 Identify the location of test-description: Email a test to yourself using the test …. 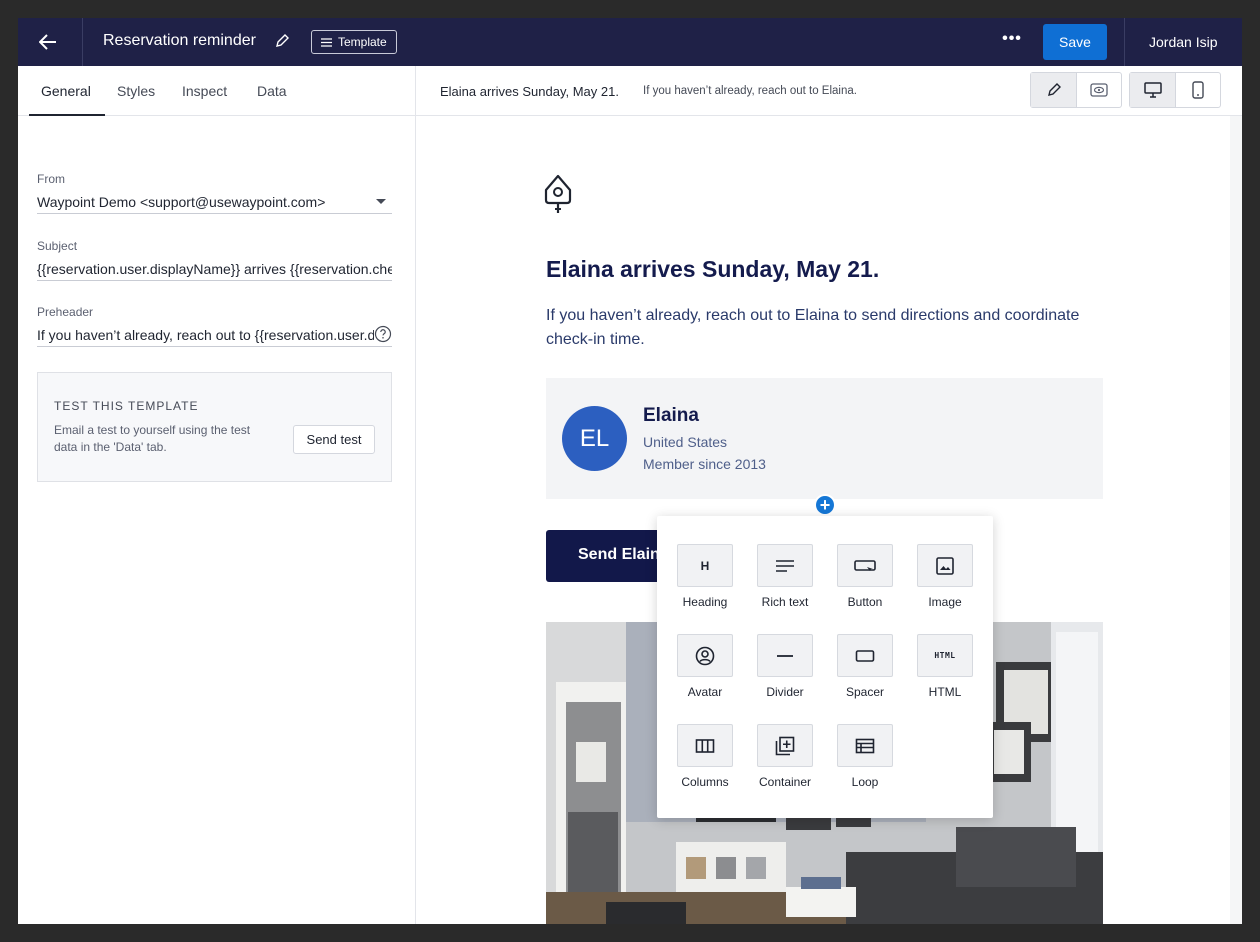
(152, 438).